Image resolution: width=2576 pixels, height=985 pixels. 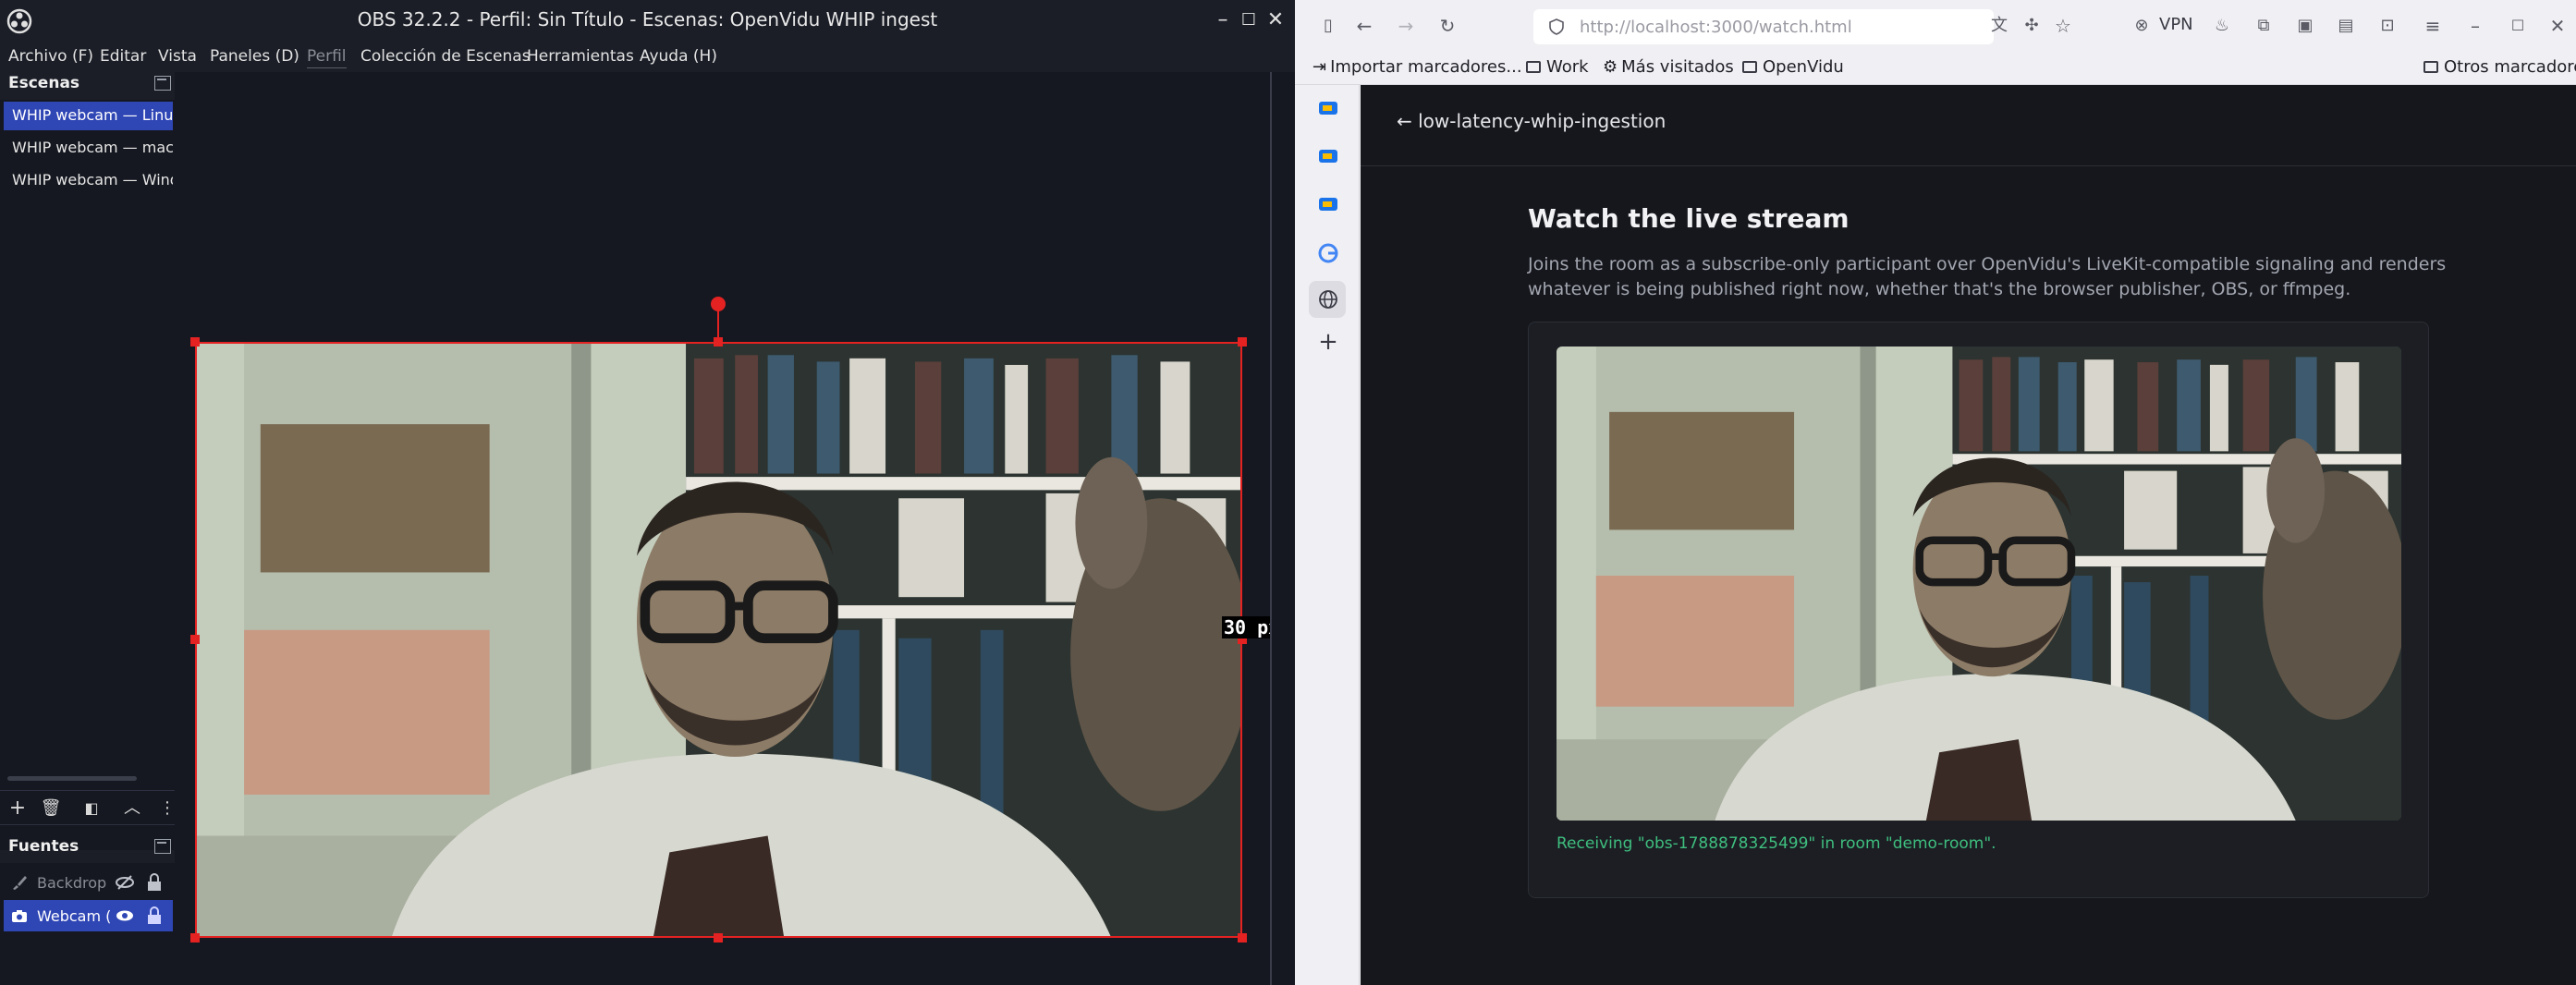 What do you see at coordinates (88, 148) in the screenshot?
I see `scene-item: WHIP webcam — macOS` at bounding box center [88, 148].